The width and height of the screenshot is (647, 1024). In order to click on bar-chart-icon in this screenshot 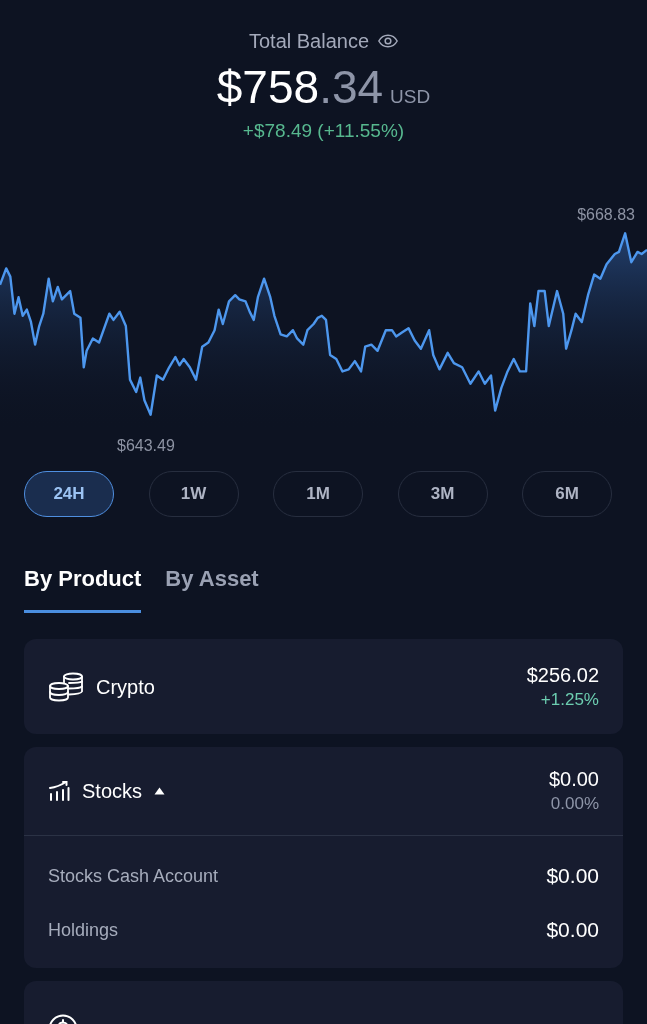, I will do `click(59, 791)`.